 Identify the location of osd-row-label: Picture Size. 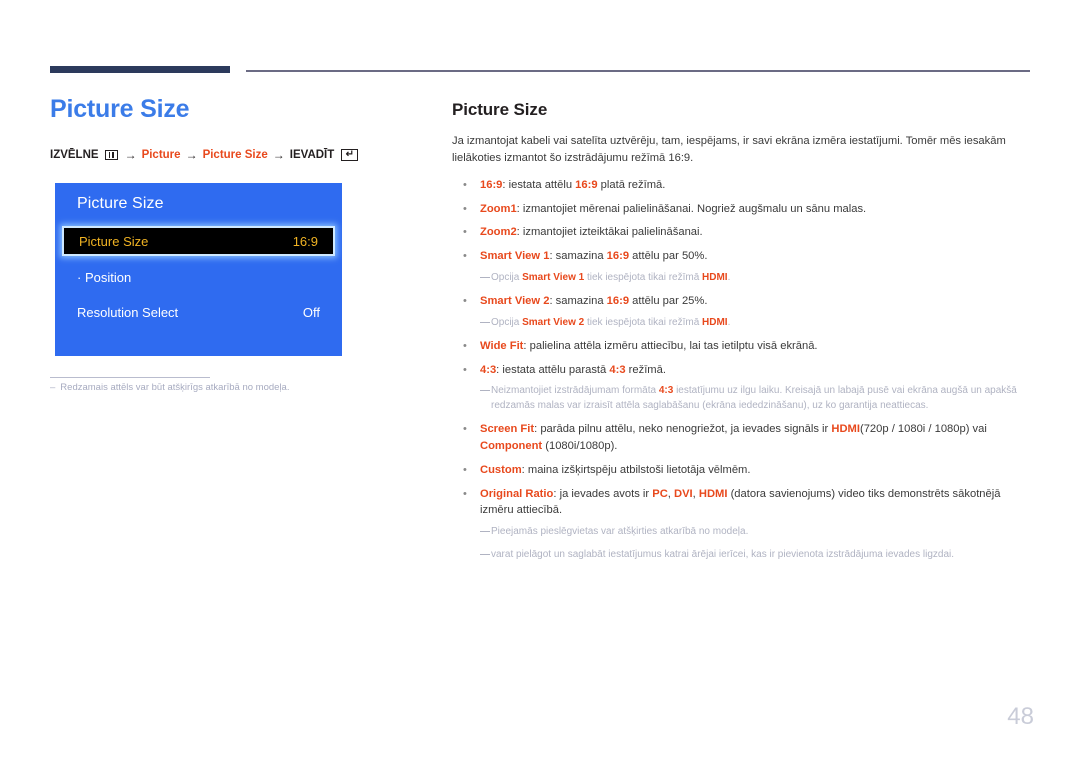
(114, 241).